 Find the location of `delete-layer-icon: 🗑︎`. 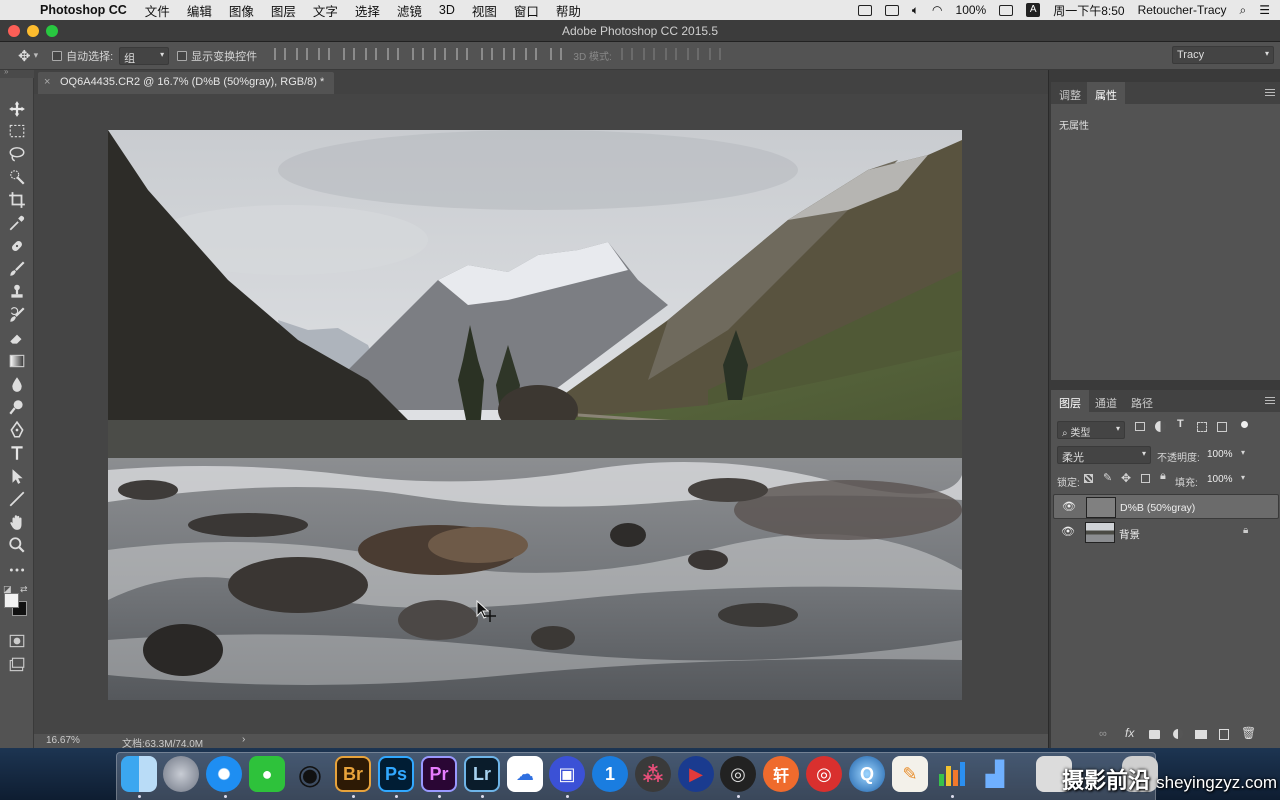

delete-layer-icon: 🗑︎ is located at coordinates (1248, 733).